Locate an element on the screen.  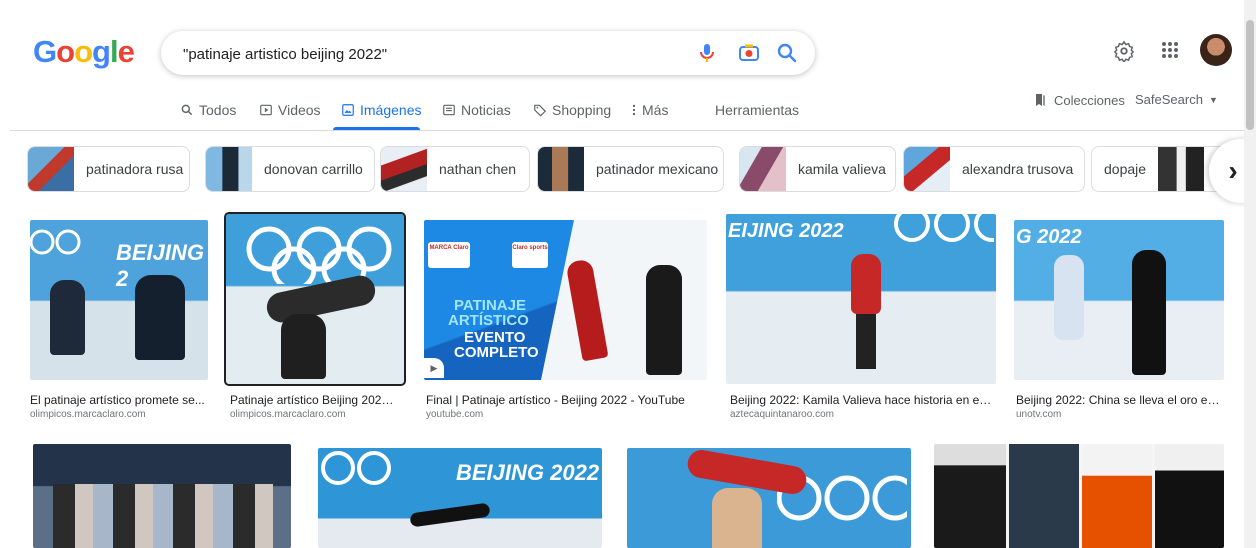
result-source: unotv.com is located at coordinates (1039, 414).